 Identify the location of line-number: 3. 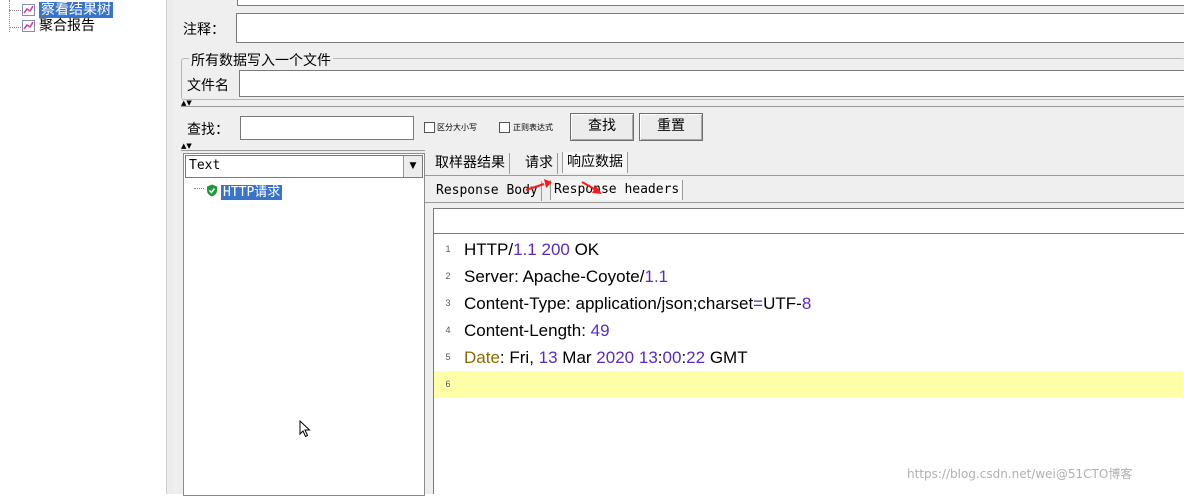
(448, 303).